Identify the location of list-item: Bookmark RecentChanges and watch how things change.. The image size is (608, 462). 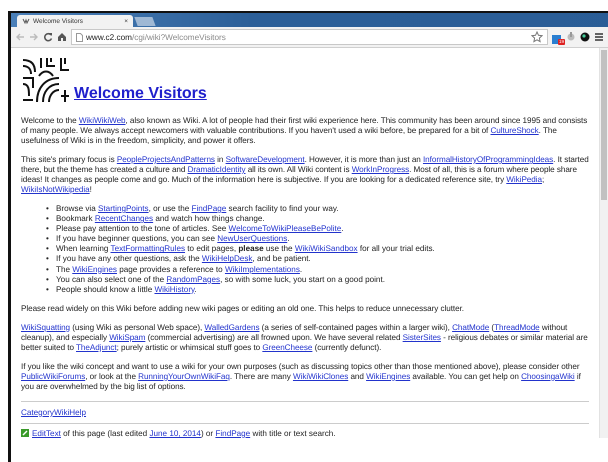
(160, 219).